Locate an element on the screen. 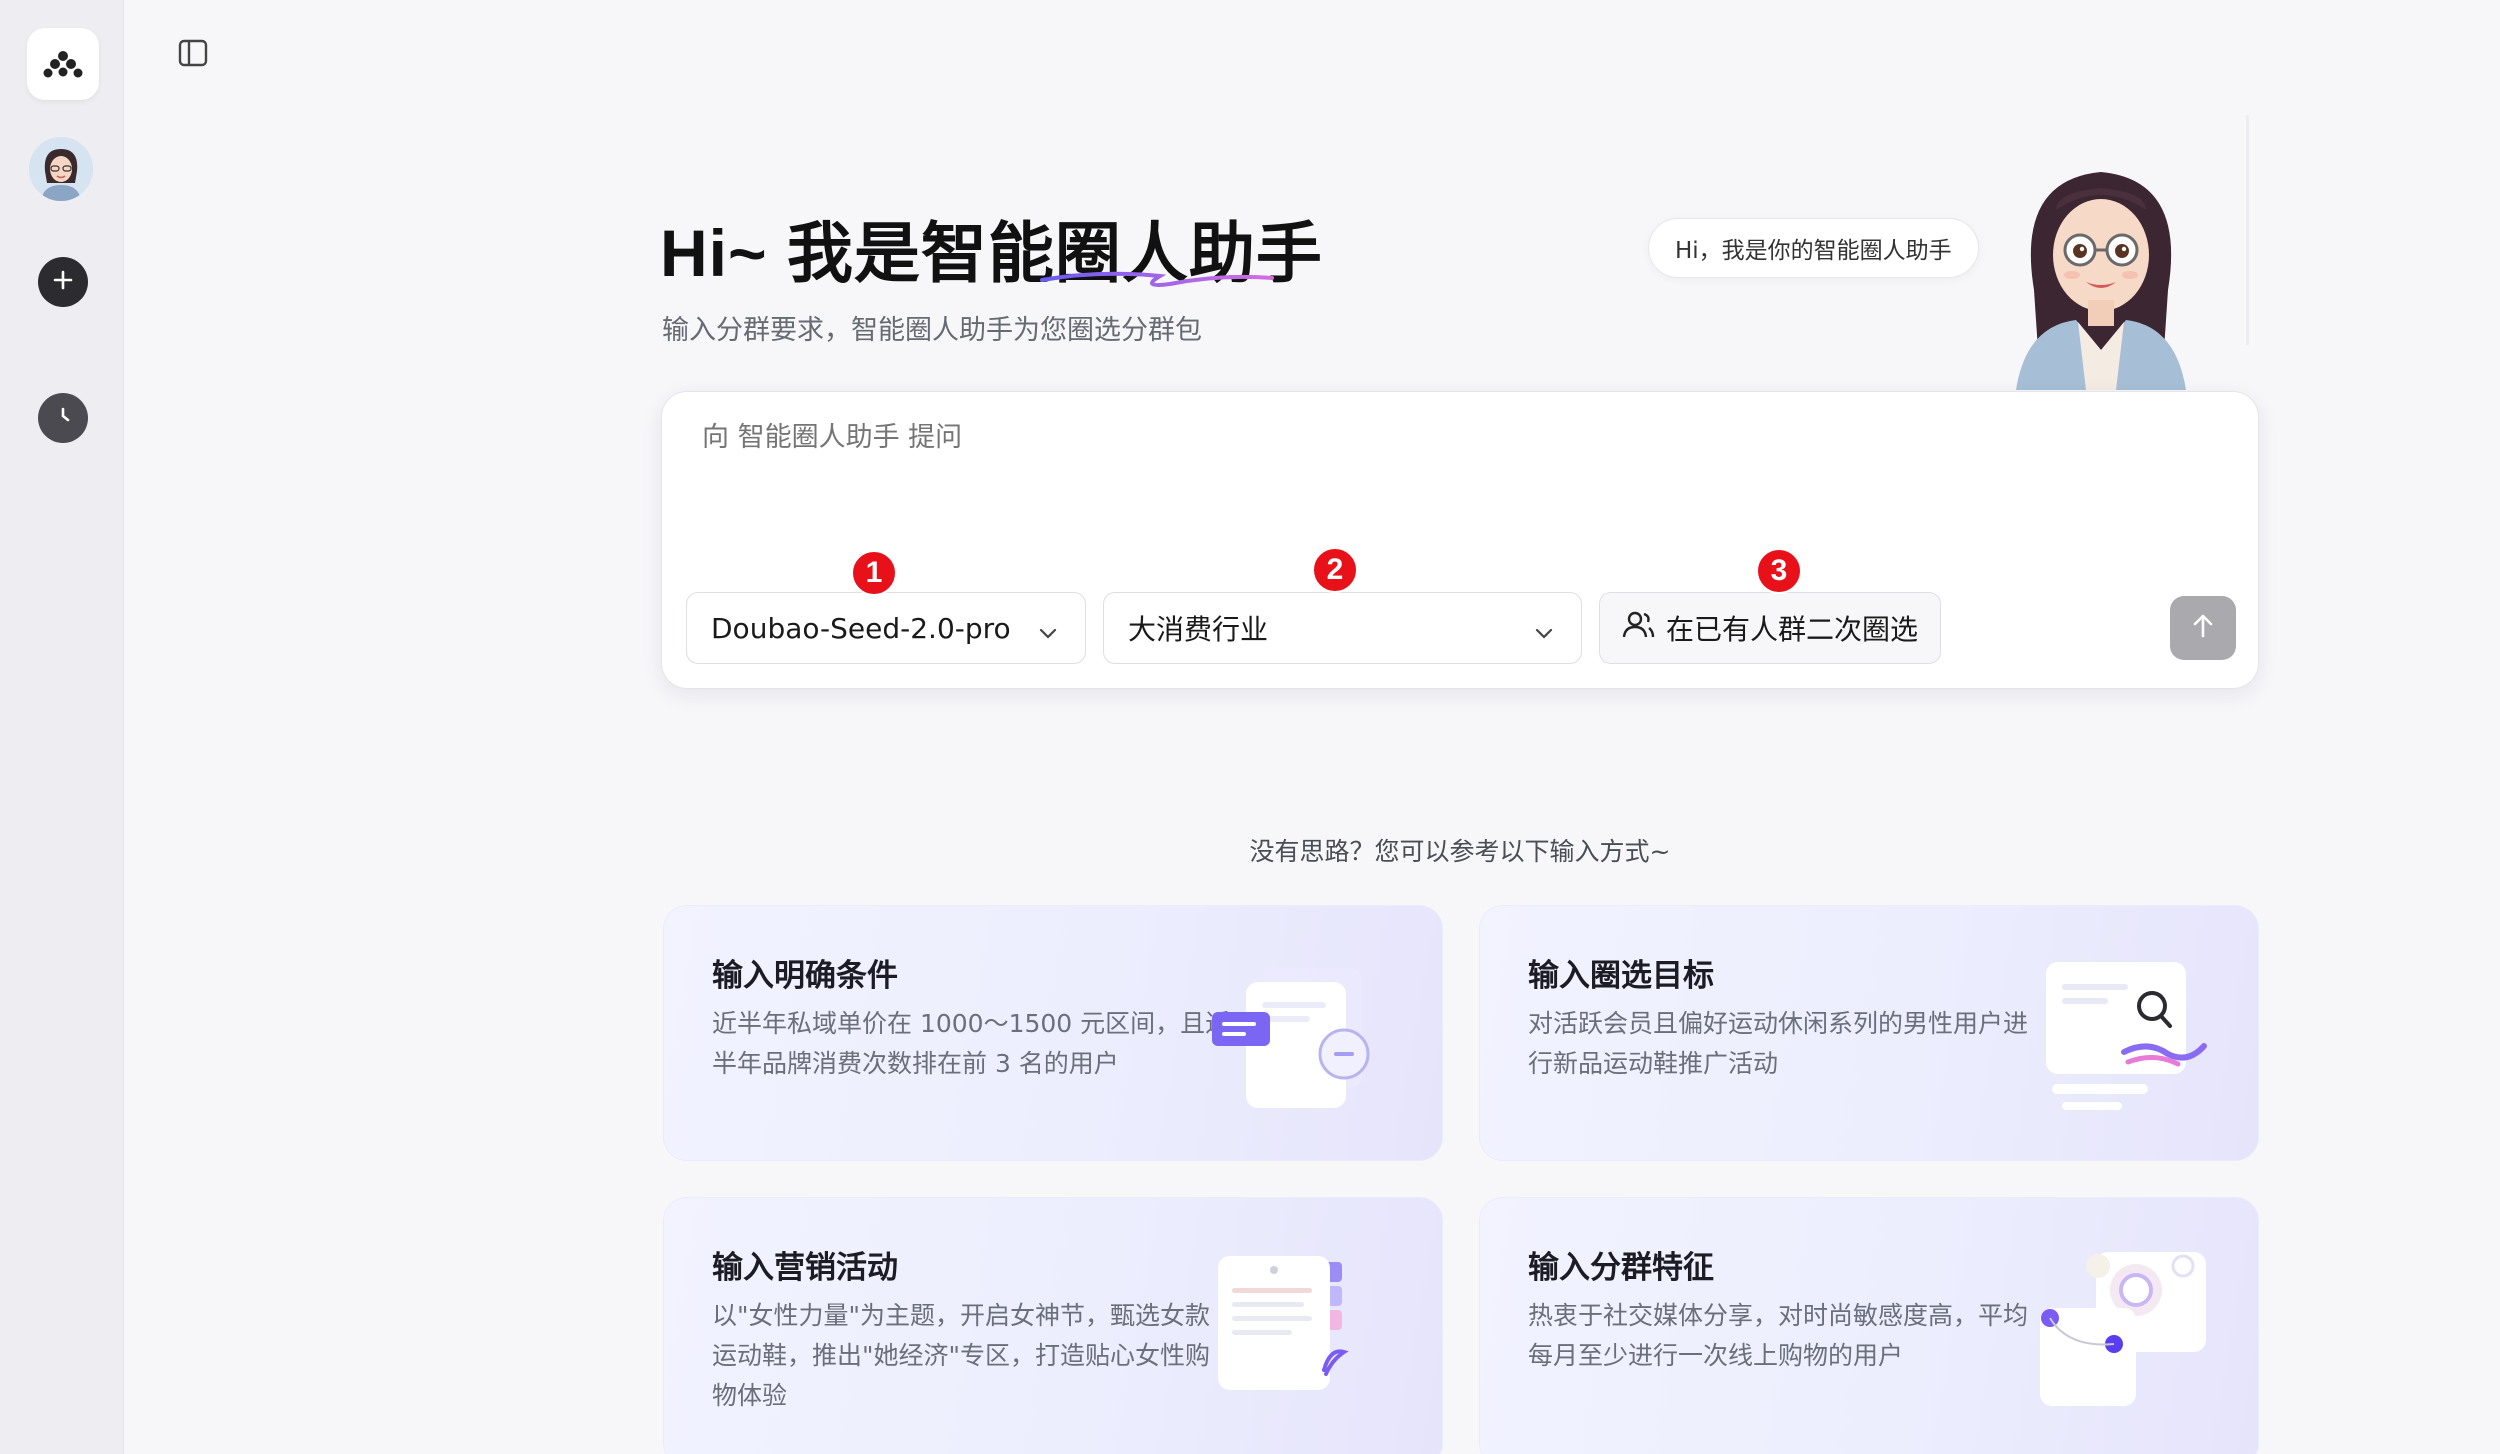 Image resolution: width=2500 pixels, height=1454 pixels. sidebar-toggle-button is located at coordinates (193, 55).